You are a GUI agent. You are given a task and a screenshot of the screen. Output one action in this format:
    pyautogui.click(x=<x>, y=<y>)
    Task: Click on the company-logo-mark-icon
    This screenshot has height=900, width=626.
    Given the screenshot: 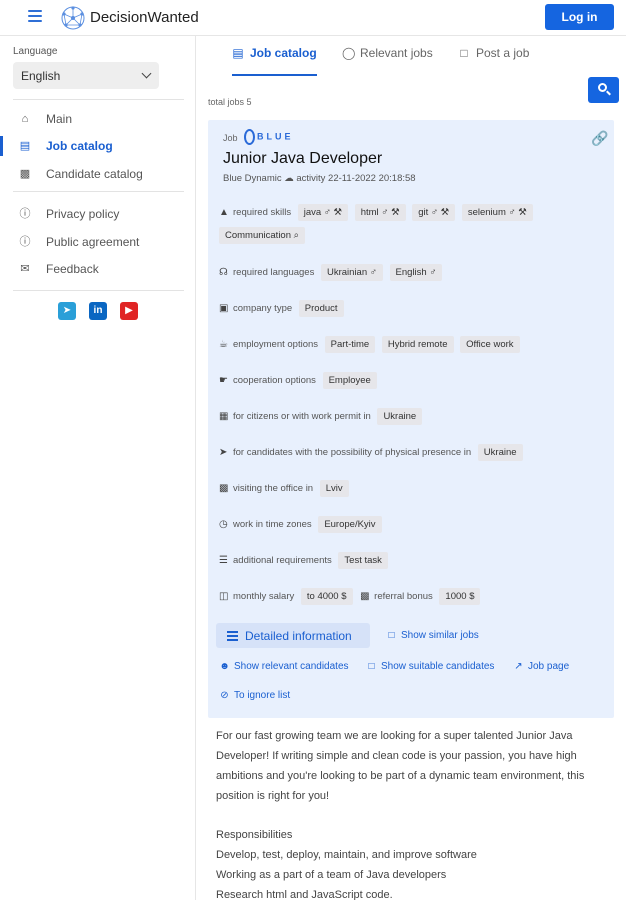 What is the action you would take?
    pyautogui.click(x=249, y=137)
    